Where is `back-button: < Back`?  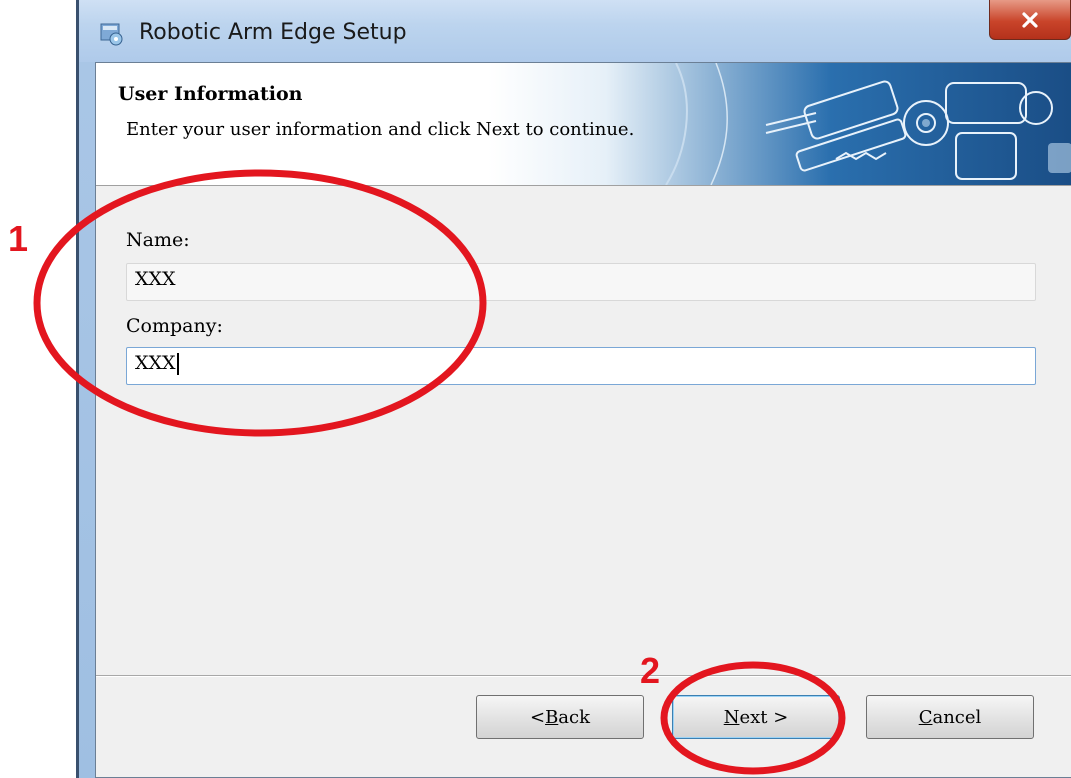
back-button: < Back is located at coordinates (560, 717).